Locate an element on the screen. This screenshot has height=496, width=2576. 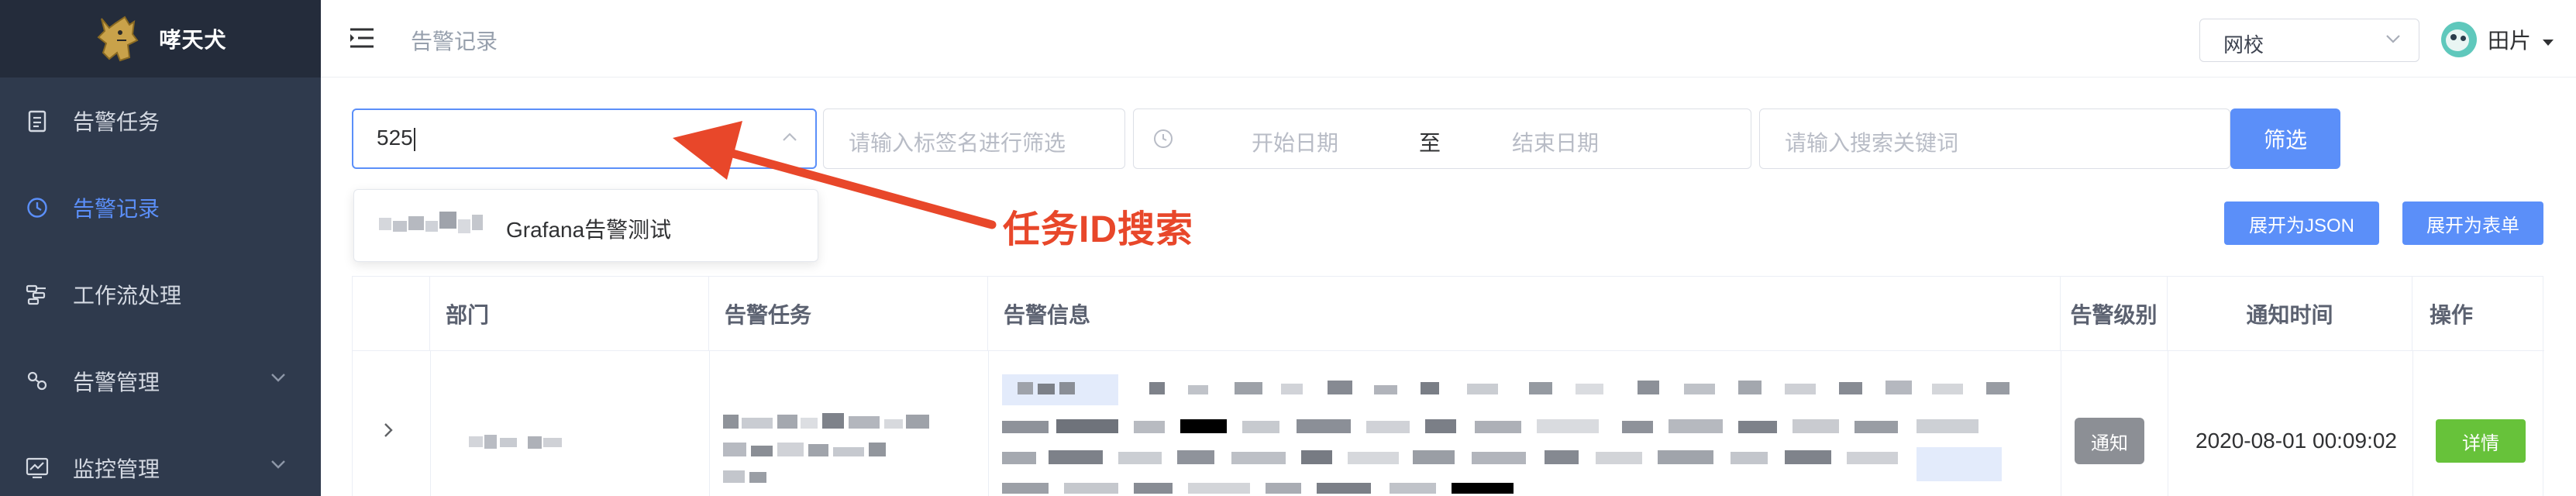
tag-filter-placeholder: 请输入标签名进行筛选 is located at coordinates (957, 143).